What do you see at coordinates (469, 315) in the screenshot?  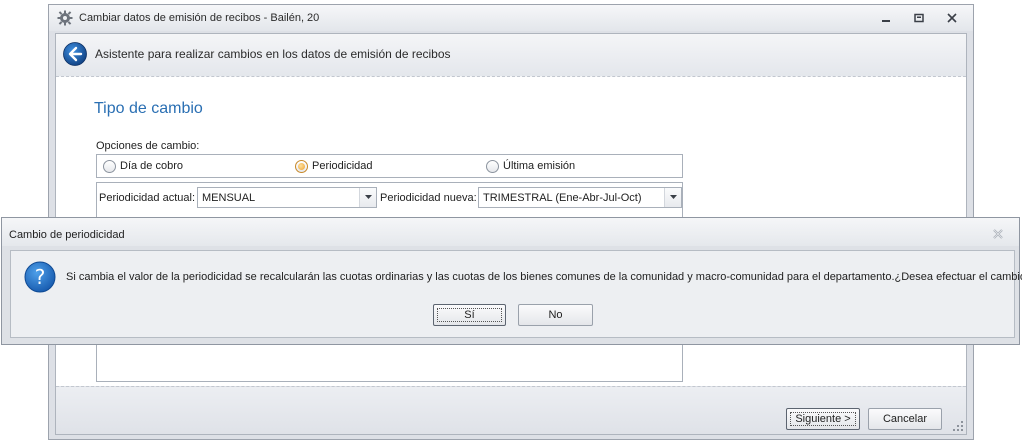 I see `yes-button: Sí` at bounding box center [469, 315].